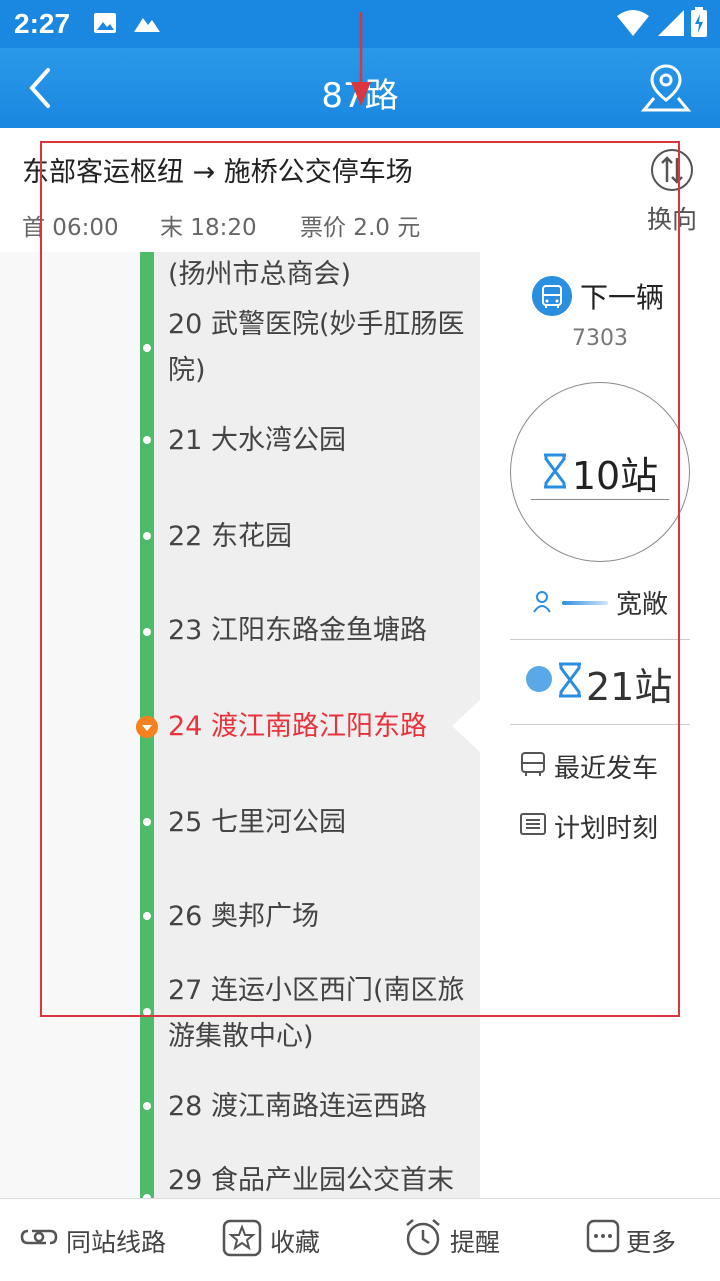 This screenshot has width=720, height=1281. Describe the element at coordinates (699, 22) in the screenshot. I see `battery-icon` at that location.